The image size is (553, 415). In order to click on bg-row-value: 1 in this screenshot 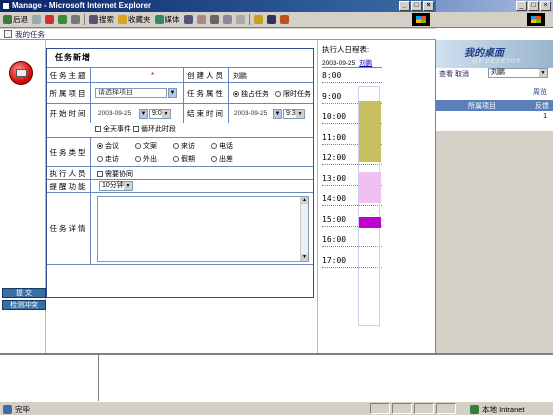, I will do `click(545, 116)`.